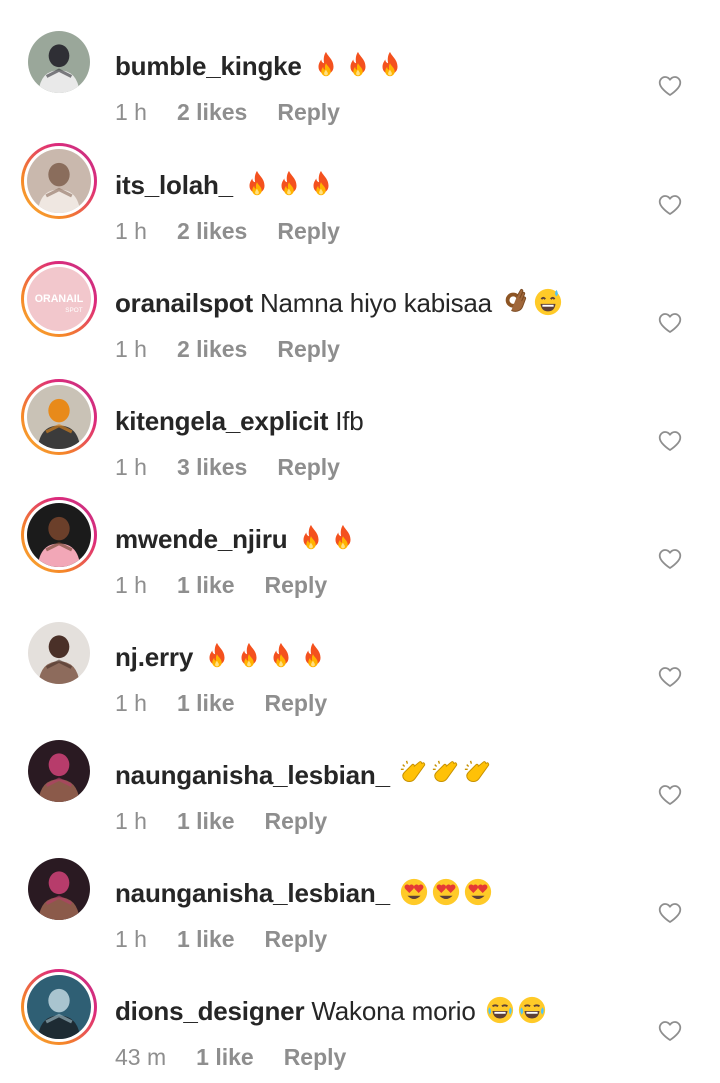  I want to click on username-link: kitengela_explicit, so click(221, 421).